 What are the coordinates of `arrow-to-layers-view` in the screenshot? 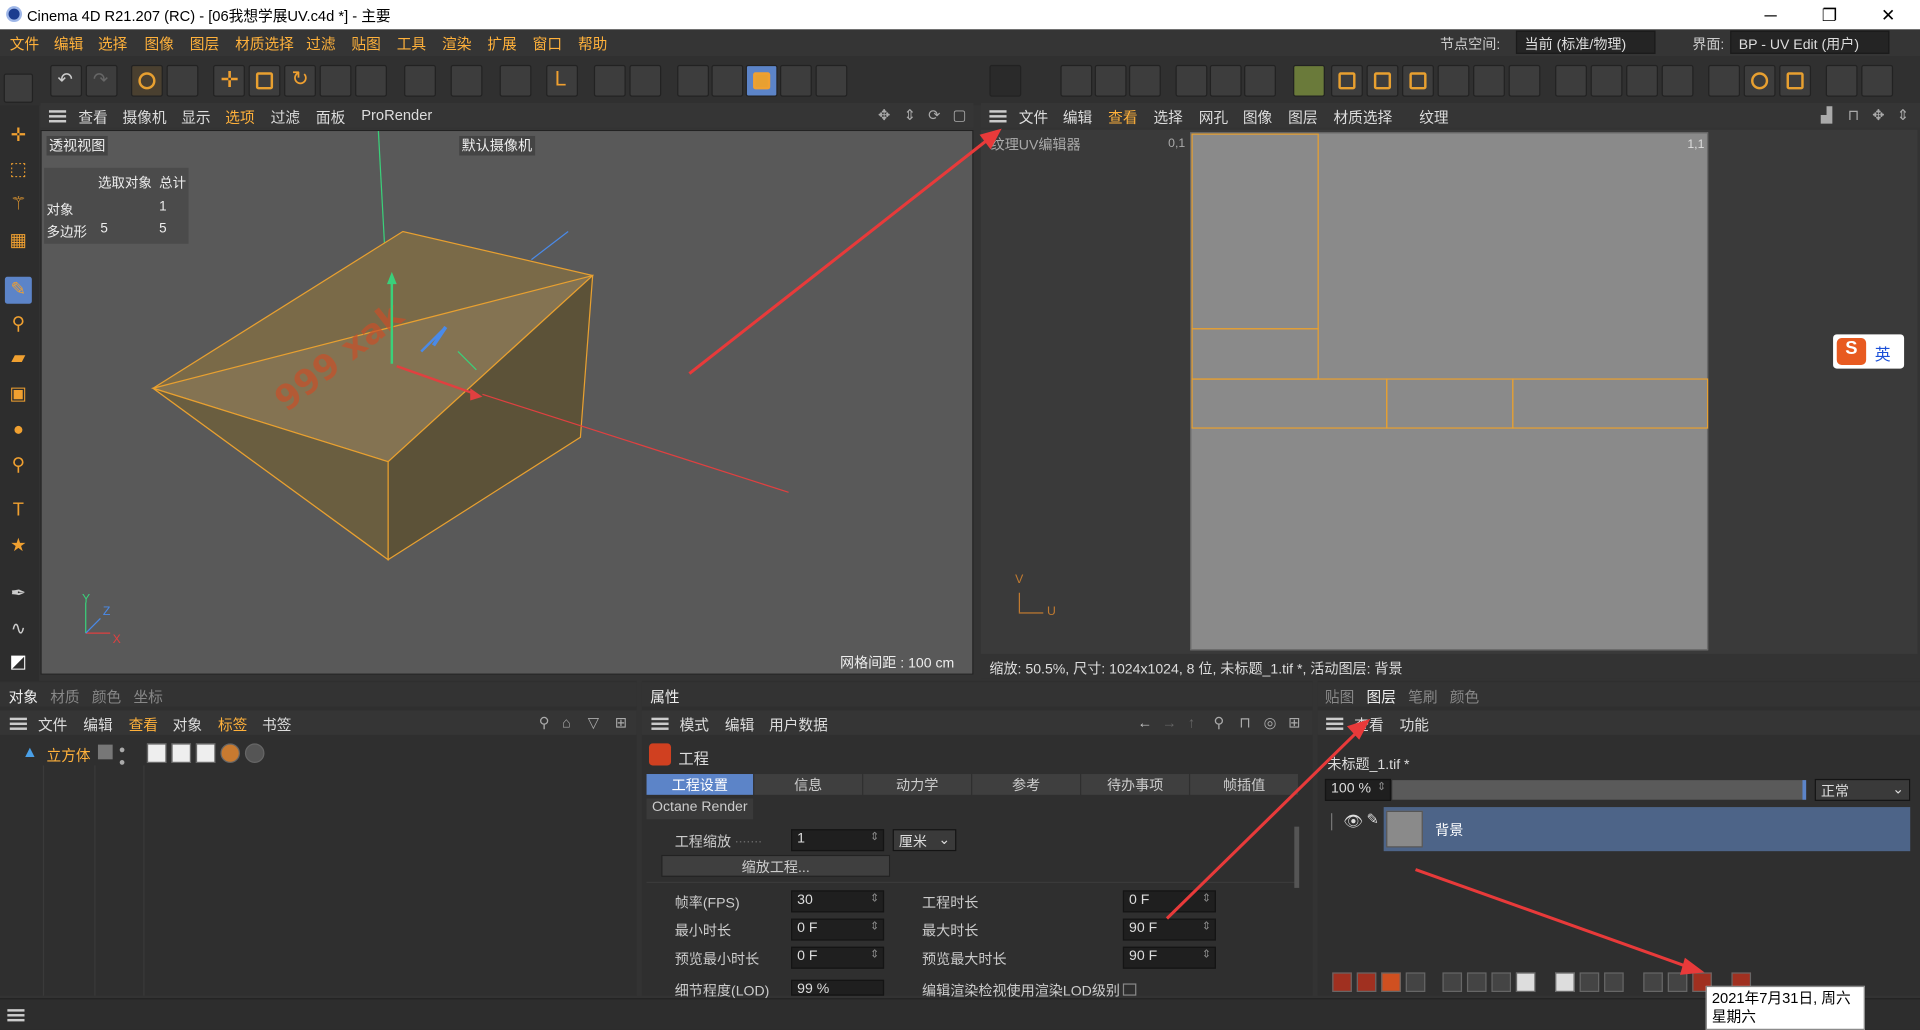 It's located at (1263, 824).